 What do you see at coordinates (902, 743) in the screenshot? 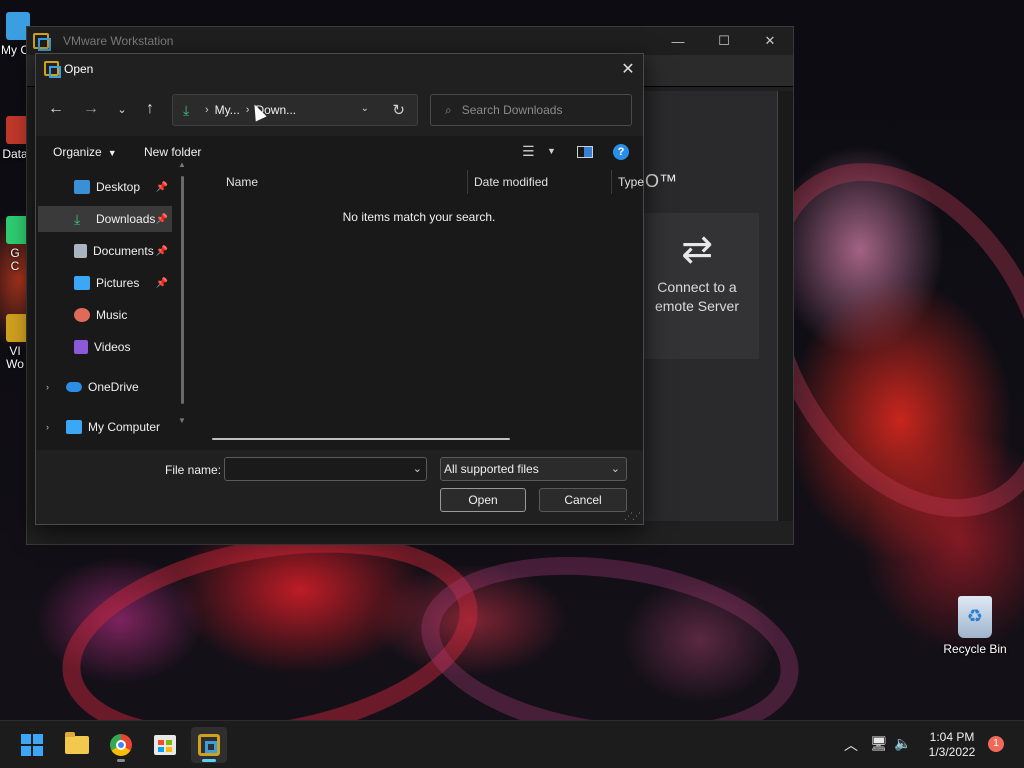
I see `volume-icon: 🔈` at bounding box center [902, 743].